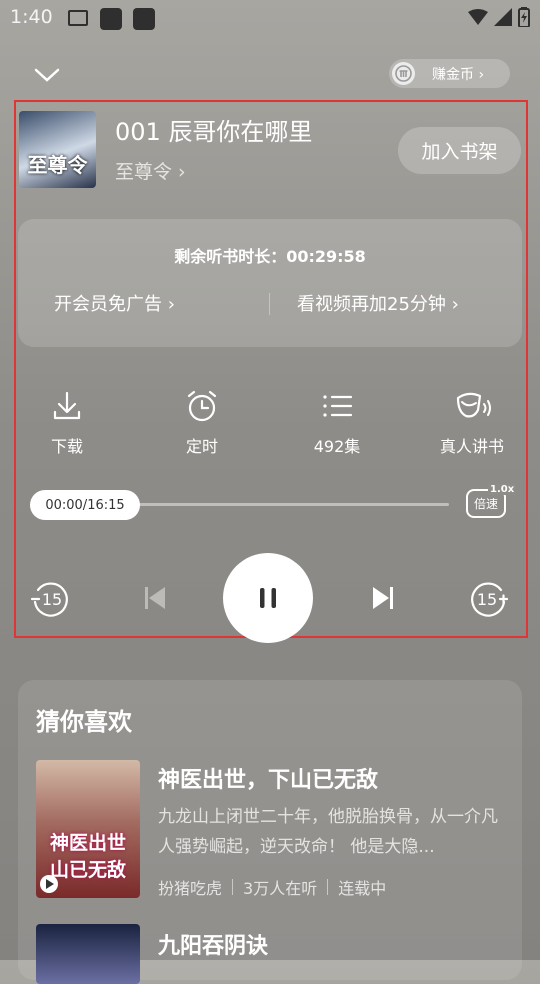  What do you see at coordinates (214, 132) in the screenshot?
I see `episode-title: 001 辰哥你在哪里` at bounding box center [214, 132].